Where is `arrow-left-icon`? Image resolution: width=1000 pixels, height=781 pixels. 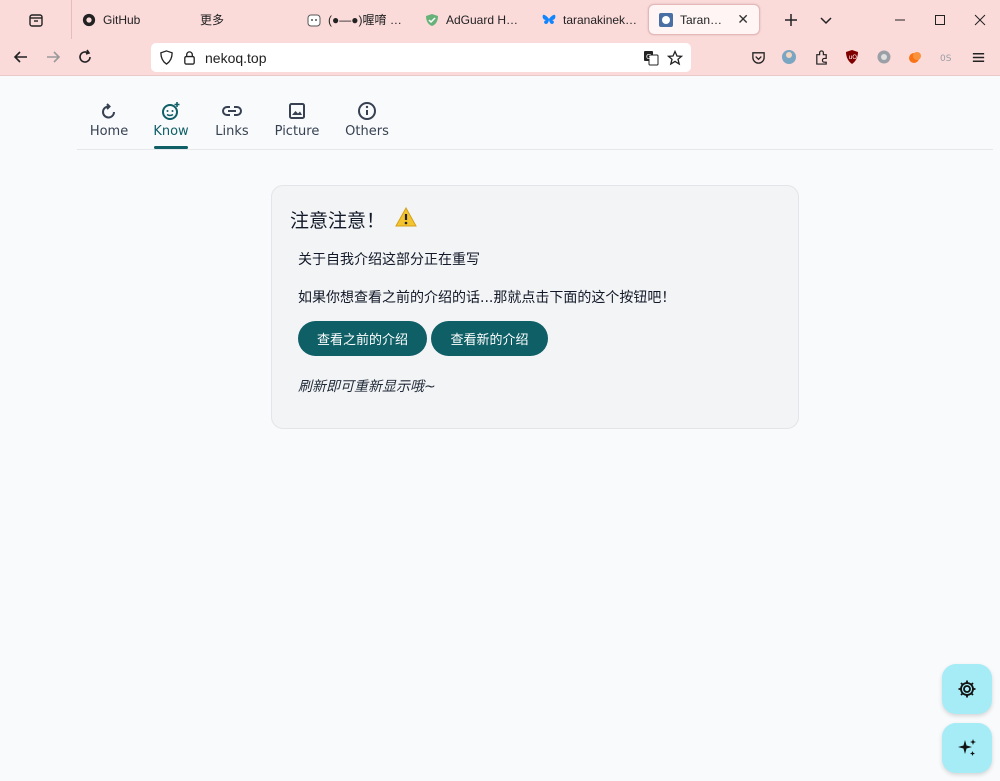
arrow-left-icon is located at coordinates (20, 57).